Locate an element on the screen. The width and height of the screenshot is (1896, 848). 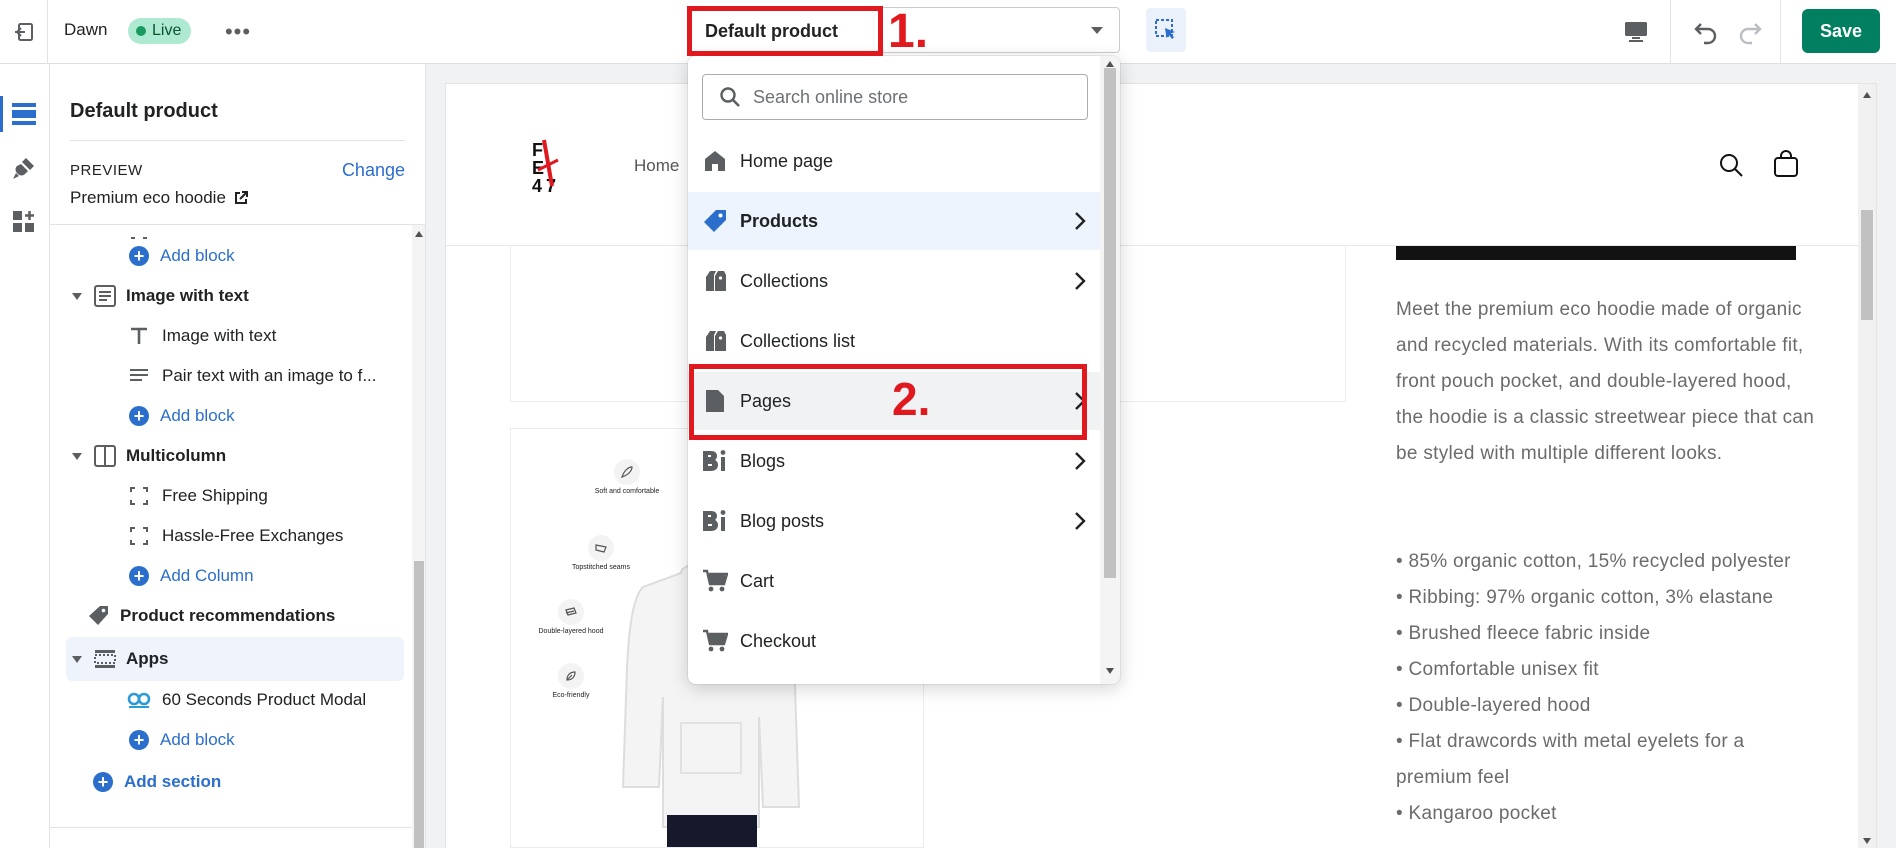
inspector-toggle-button is located at coordinates (1166, 30).